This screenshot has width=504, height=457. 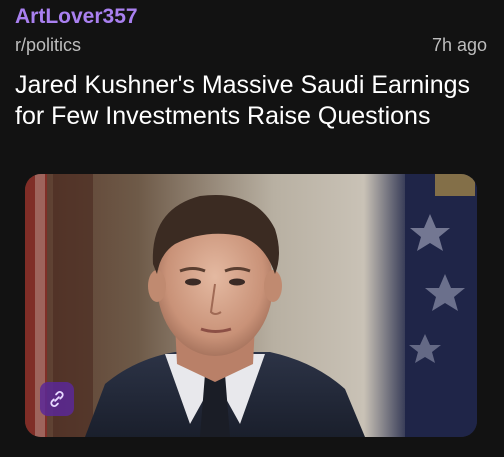 What do you see at coordinates (459, 45) in the screenshot?
I see `post-timestamp: 7h ago` at bounding box center [459, 45].